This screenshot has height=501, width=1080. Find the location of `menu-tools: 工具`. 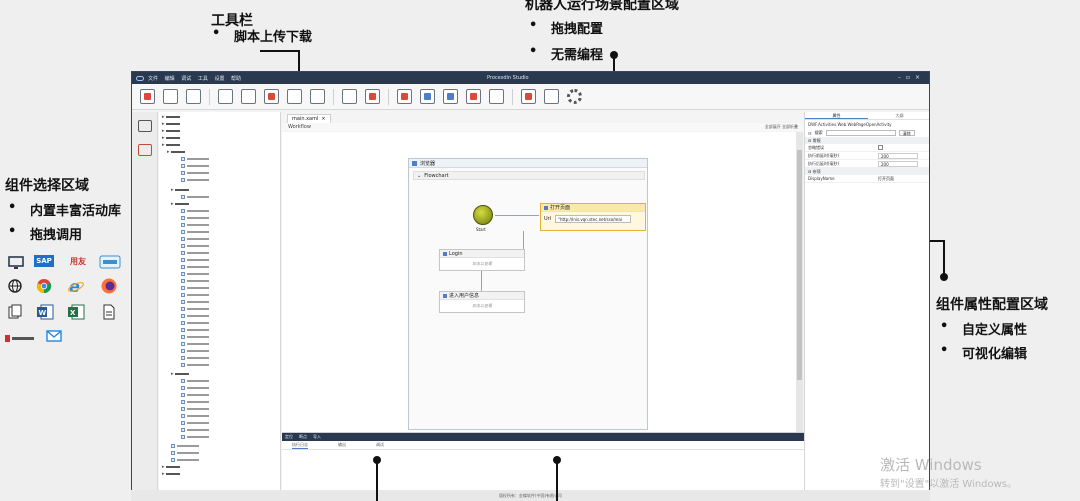

menu-tools: 工具 is located at coordinates (203, 79).